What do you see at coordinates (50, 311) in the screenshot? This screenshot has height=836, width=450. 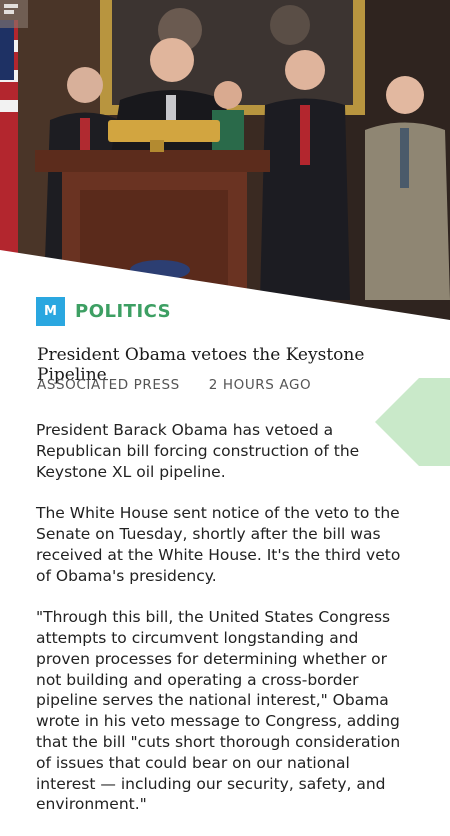 I see `publisher-logo: M` at bounding box center [50, 311].